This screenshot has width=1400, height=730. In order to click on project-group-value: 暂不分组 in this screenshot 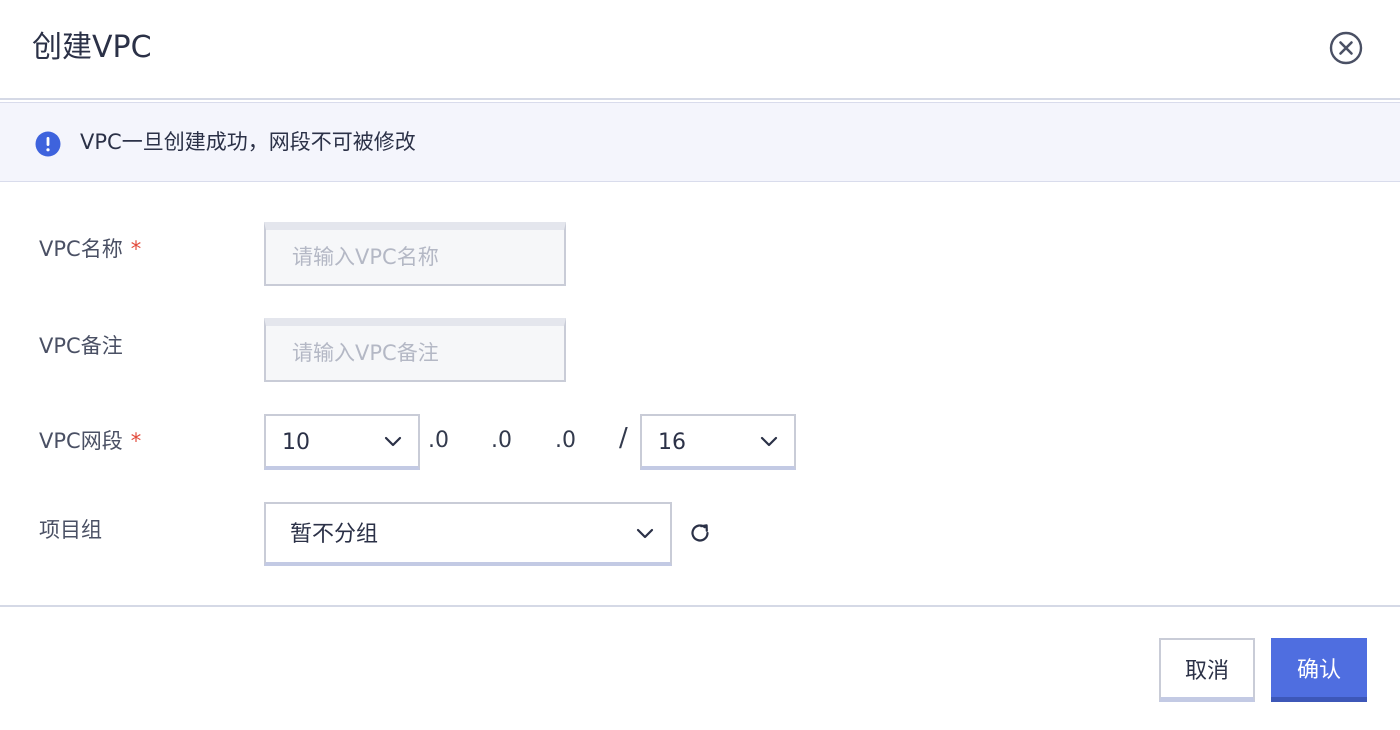, I will do `click(334, 534)`.